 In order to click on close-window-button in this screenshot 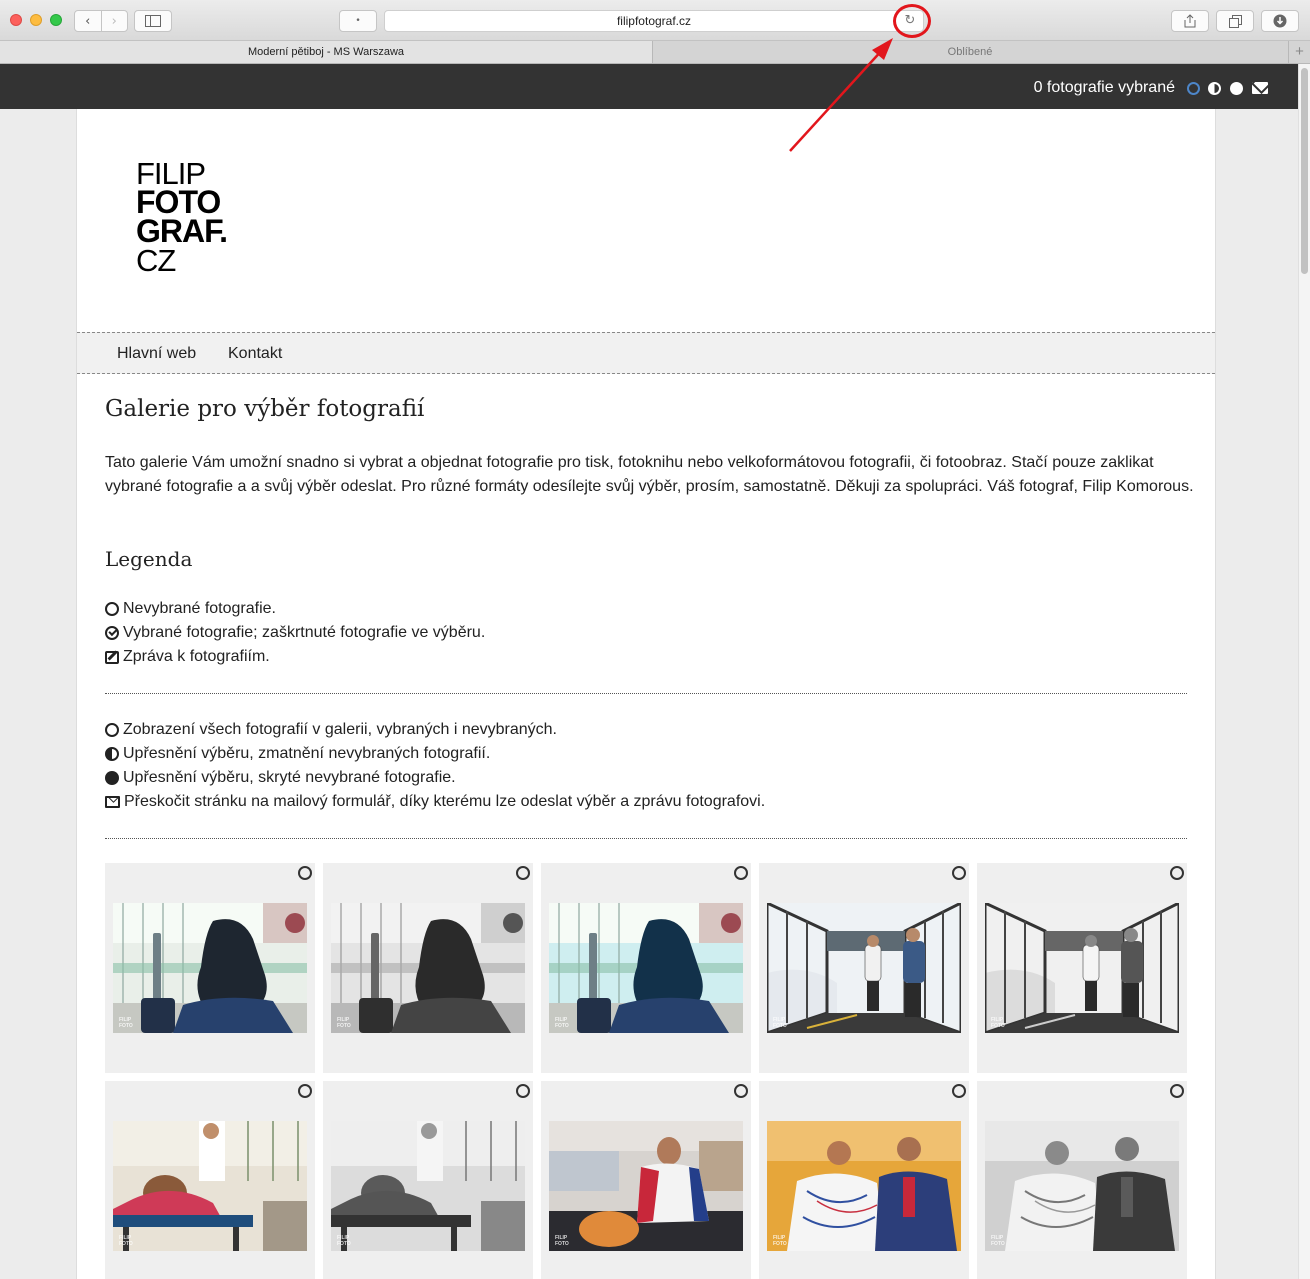, I will do `click(16, 20)`.